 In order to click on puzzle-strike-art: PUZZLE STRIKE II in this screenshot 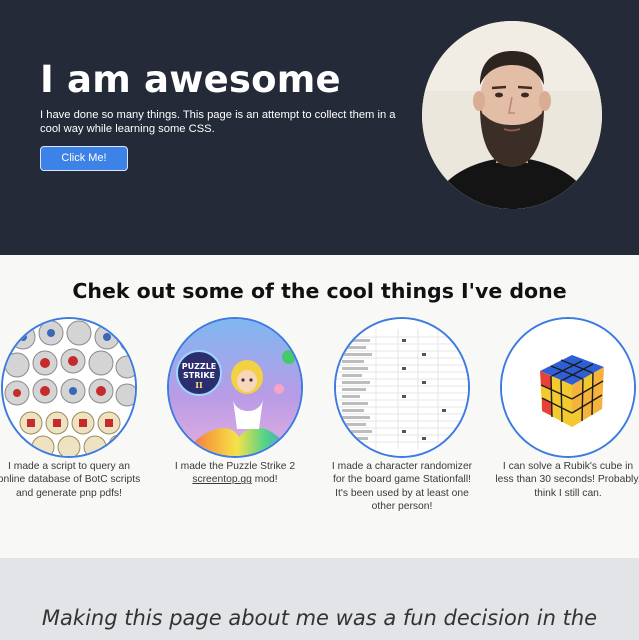, I will do `click(235, 387)`.